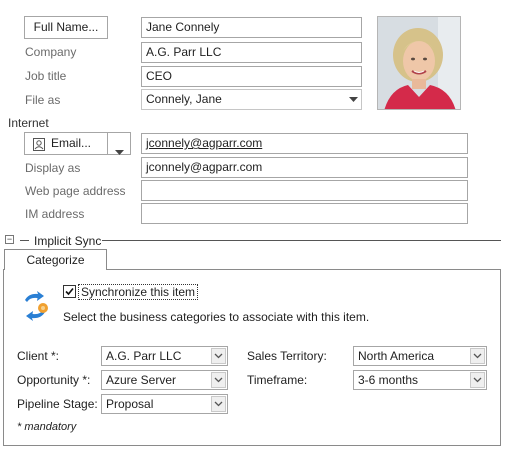 The width and height of the screenshot is (508, 454). Describe the element at coordinates (251, 76) in the screenshot. I see `job-title-field: CEO` at that location.